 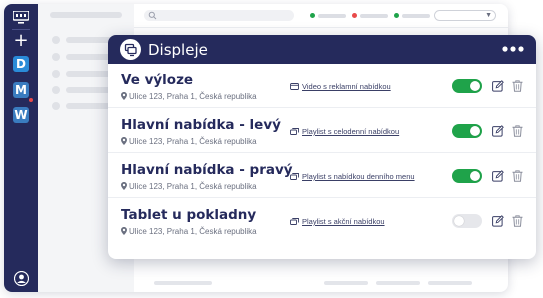 I want to click on top-select-dropdown: ▼, so click(x=465, y=15).